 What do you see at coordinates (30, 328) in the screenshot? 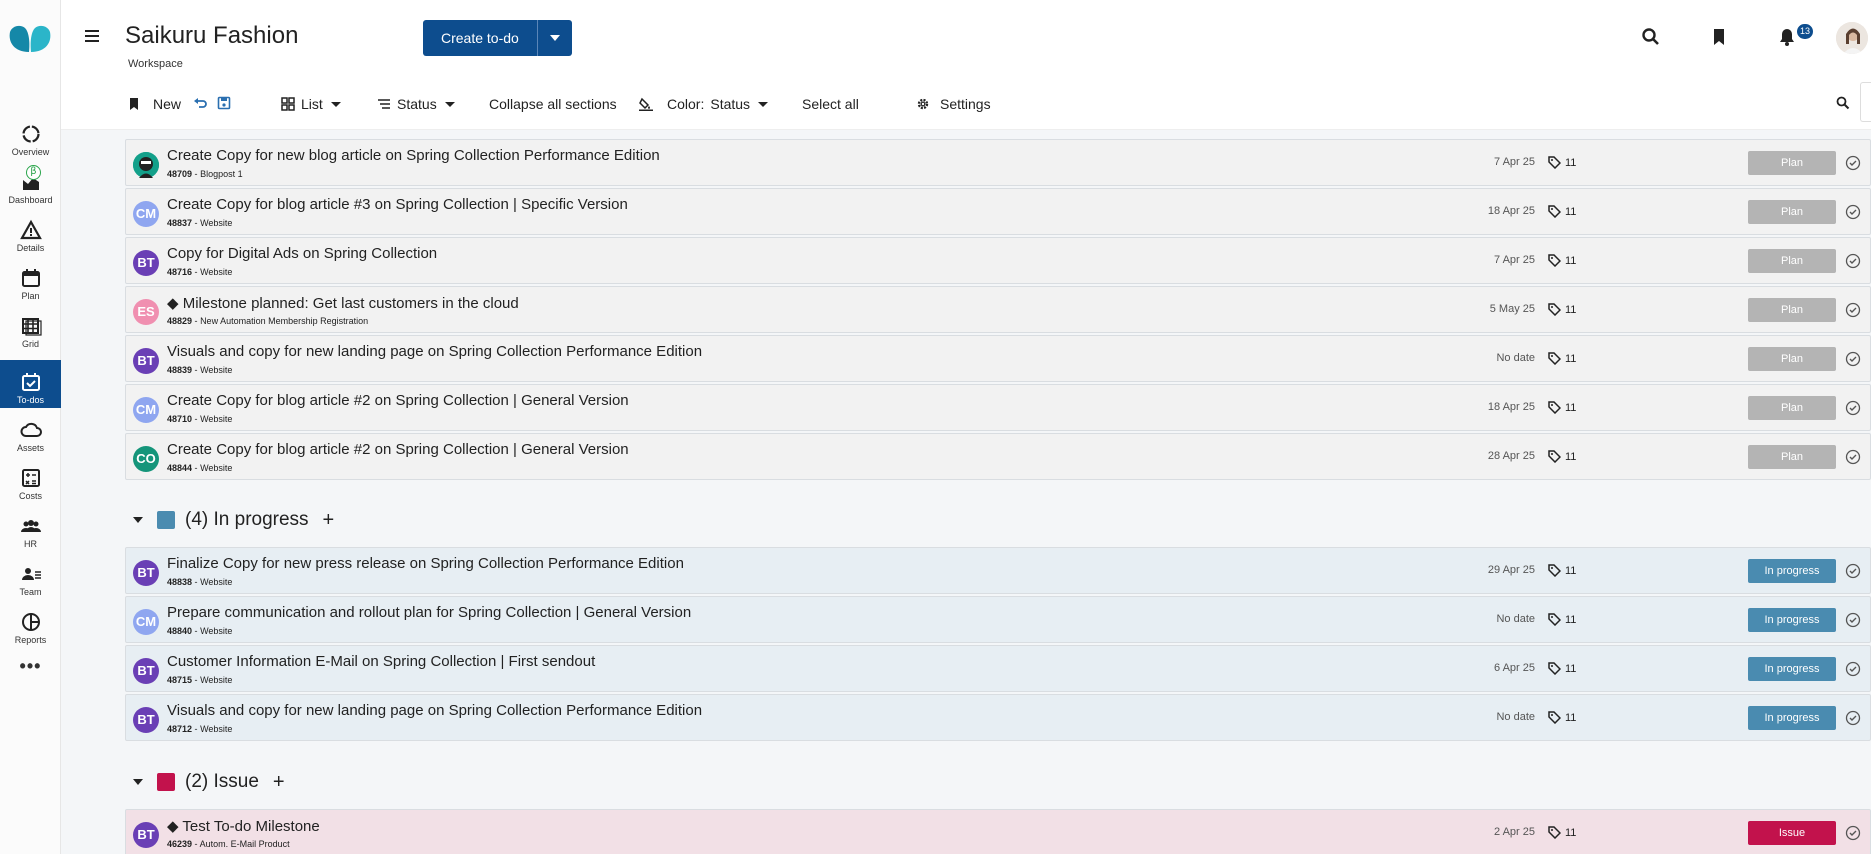
I see `sidebar-item-grid: Grid` at bounding box center [30, 328].